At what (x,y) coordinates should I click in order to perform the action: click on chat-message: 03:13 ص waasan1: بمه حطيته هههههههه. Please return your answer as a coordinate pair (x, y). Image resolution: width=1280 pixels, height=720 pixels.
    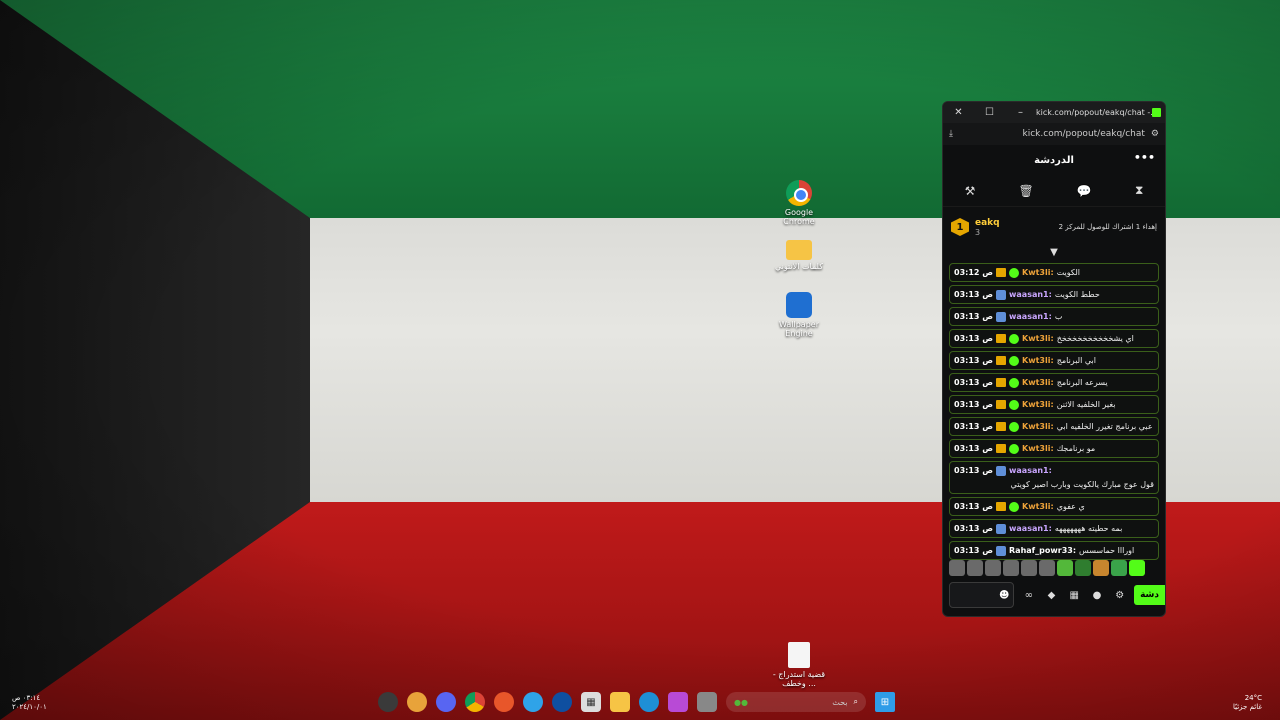
    Looking at the image, I should click on (1054, 528).